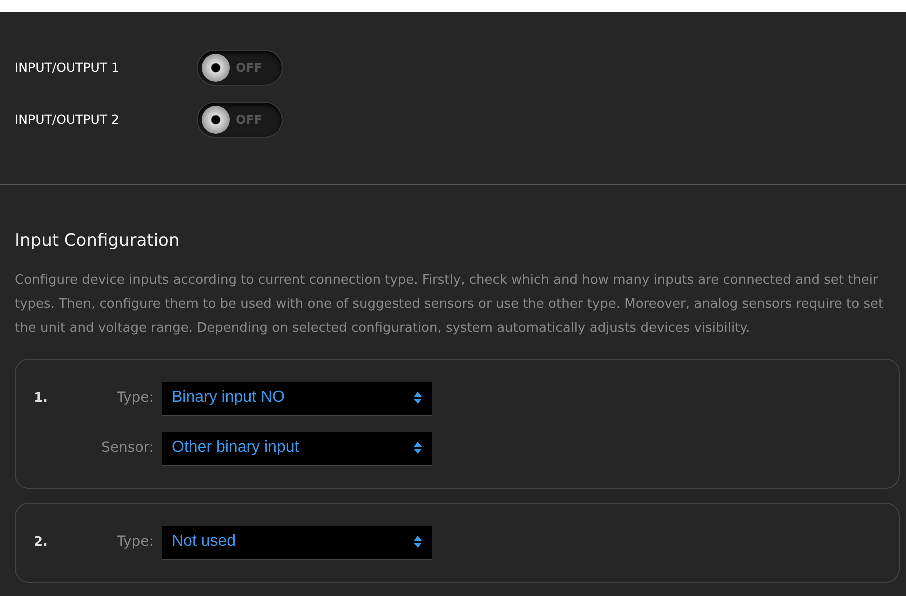  What do you see at coordinates (41, 543) in the screenshot?
I see `input-number: 2.` at bounding box center [41, 543].